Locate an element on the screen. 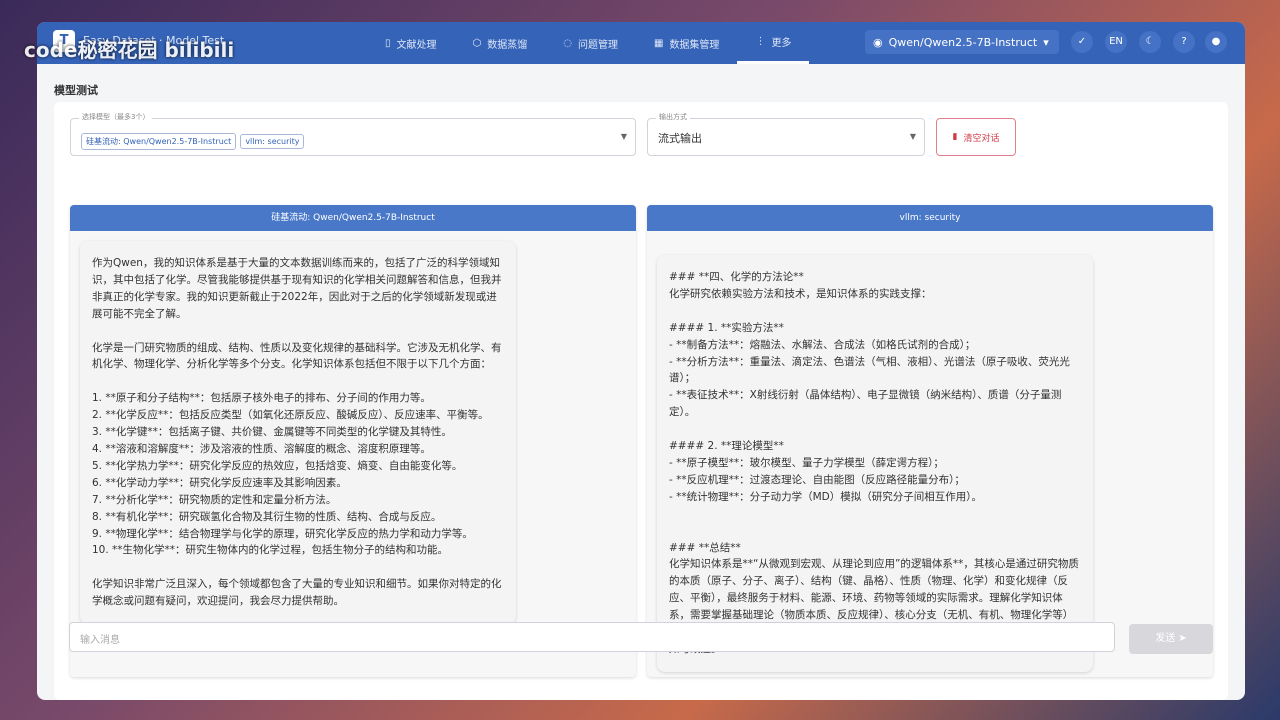 The width and height of the screenshot is (1280, 720). nav-questions: ◌ 问题管理 is located at coordinates (590, 43).